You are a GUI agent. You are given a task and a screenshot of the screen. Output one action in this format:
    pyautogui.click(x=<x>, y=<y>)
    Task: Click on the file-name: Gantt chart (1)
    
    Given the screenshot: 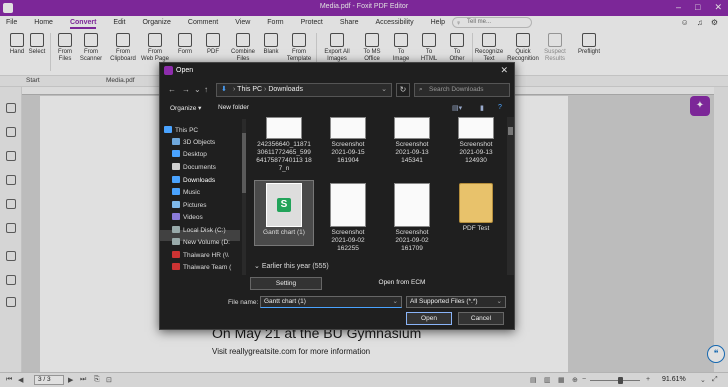 What is the action you would take?
    pyautogui.click(x=284, y=232)
    